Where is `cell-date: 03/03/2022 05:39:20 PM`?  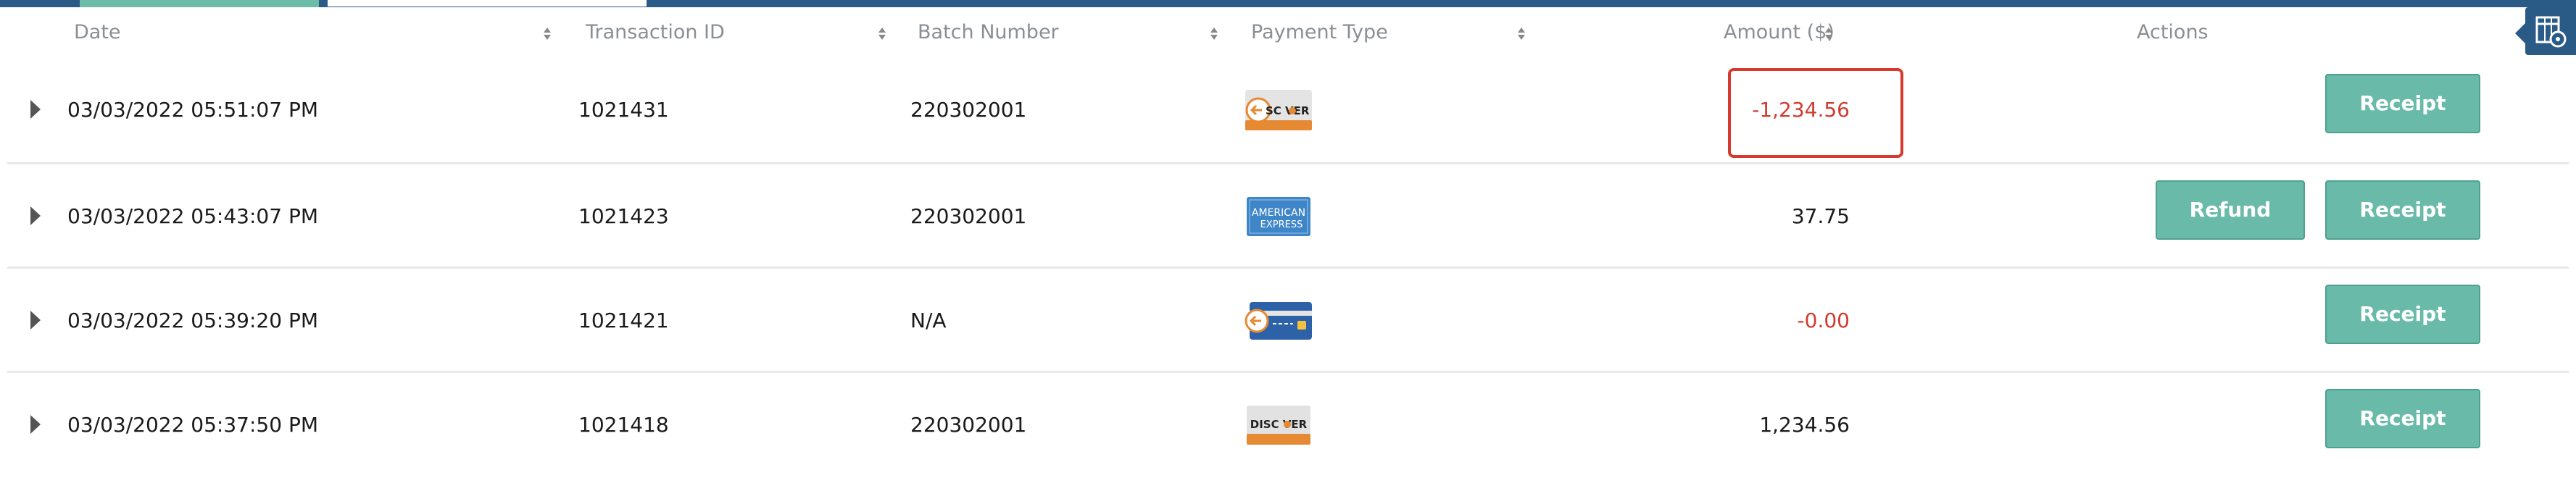
cell-date: 03/03/2022 05:39:20 PM is located at coordinates (192, 320).